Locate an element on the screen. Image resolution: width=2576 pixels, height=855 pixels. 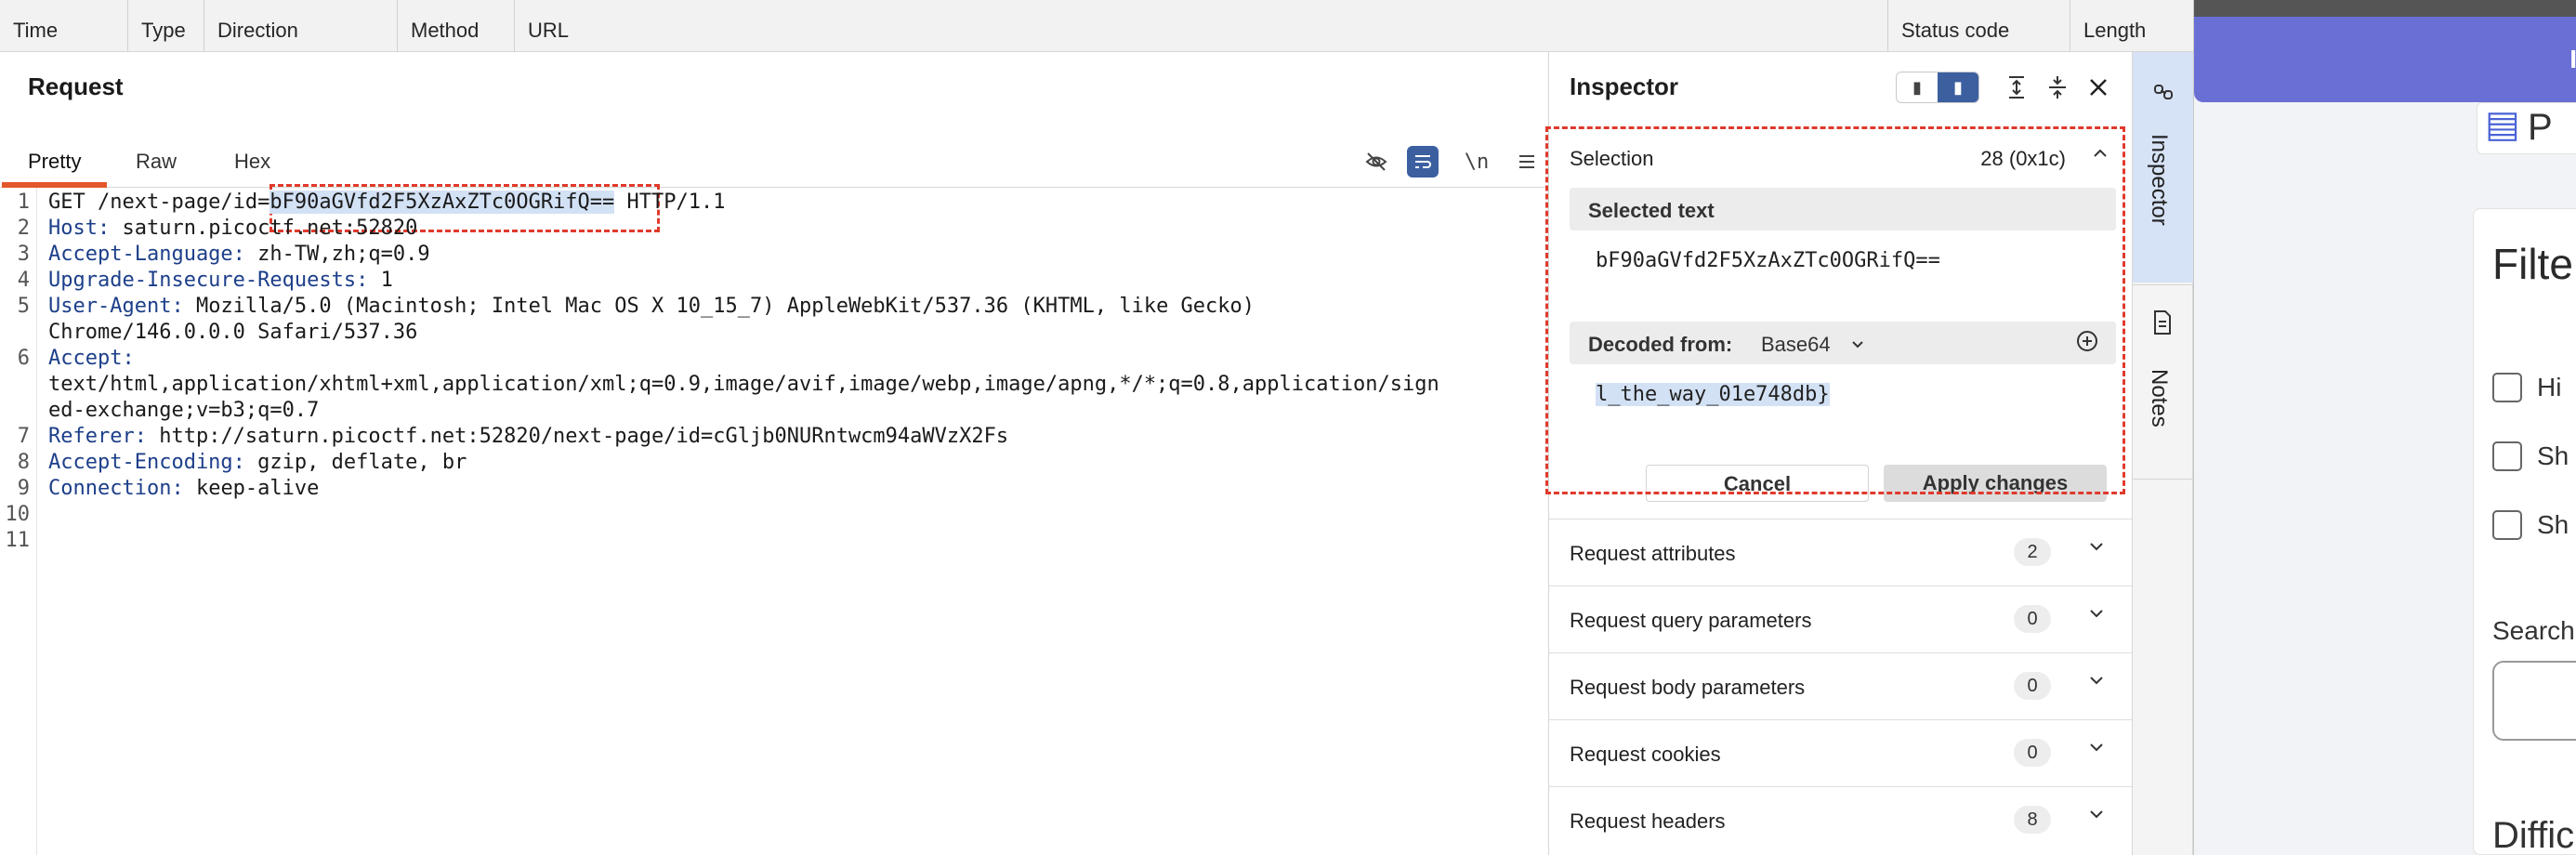
layout-toggle: ▮ ▮ is located at coordinates (1937, 87).